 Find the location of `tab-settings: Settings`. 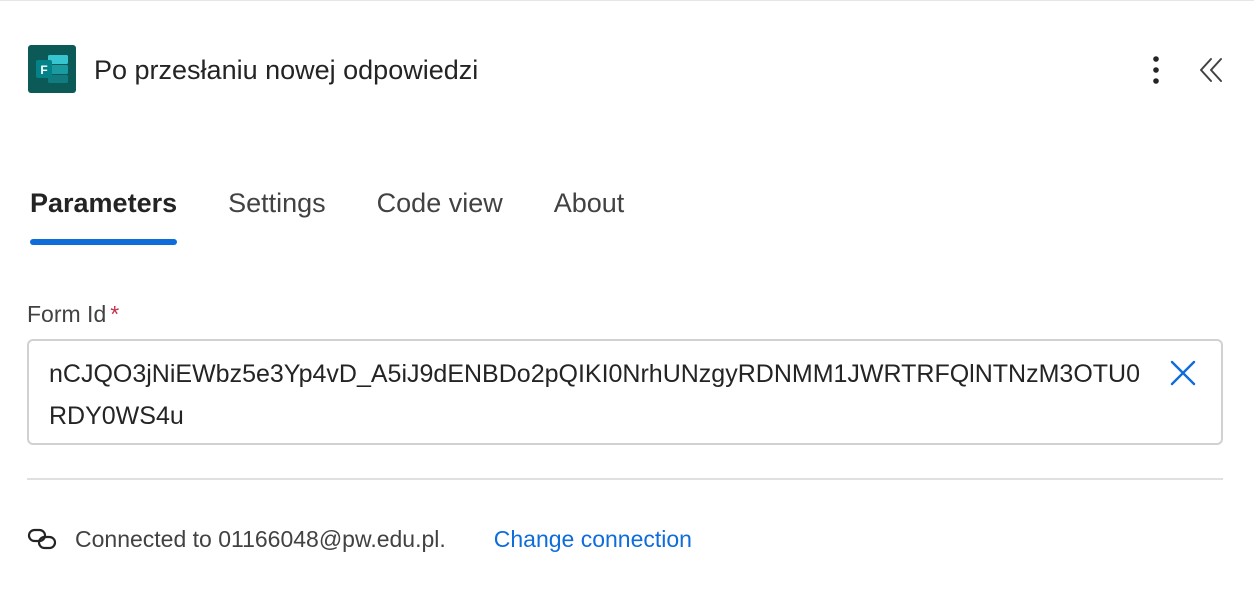

tab-settings: Settings is located at coordinates (277, 215).